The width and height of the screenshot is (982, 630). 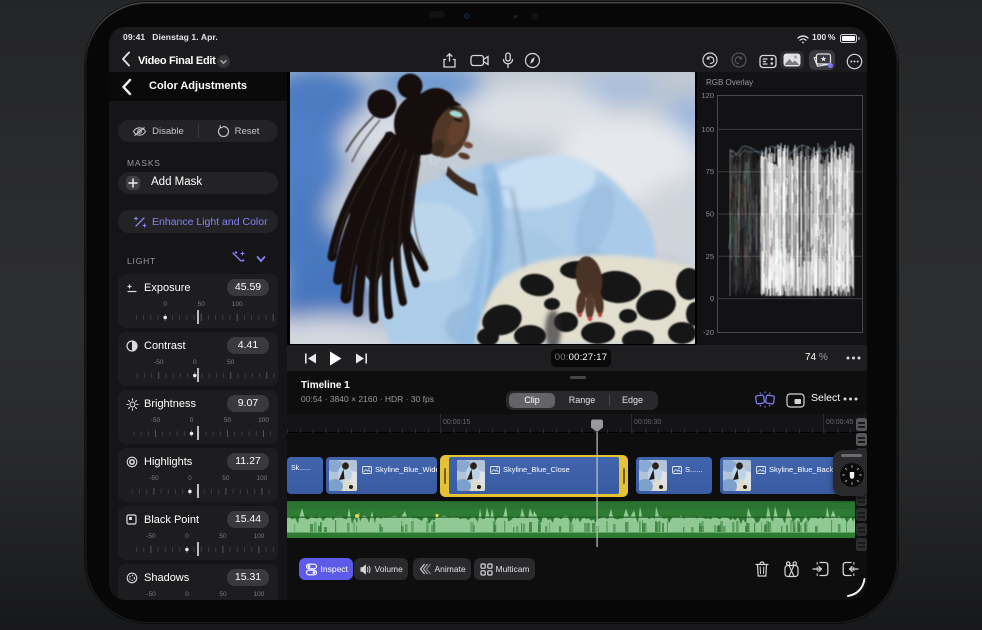 I want to click on svg-text: 120, so click(x=707, y=95).